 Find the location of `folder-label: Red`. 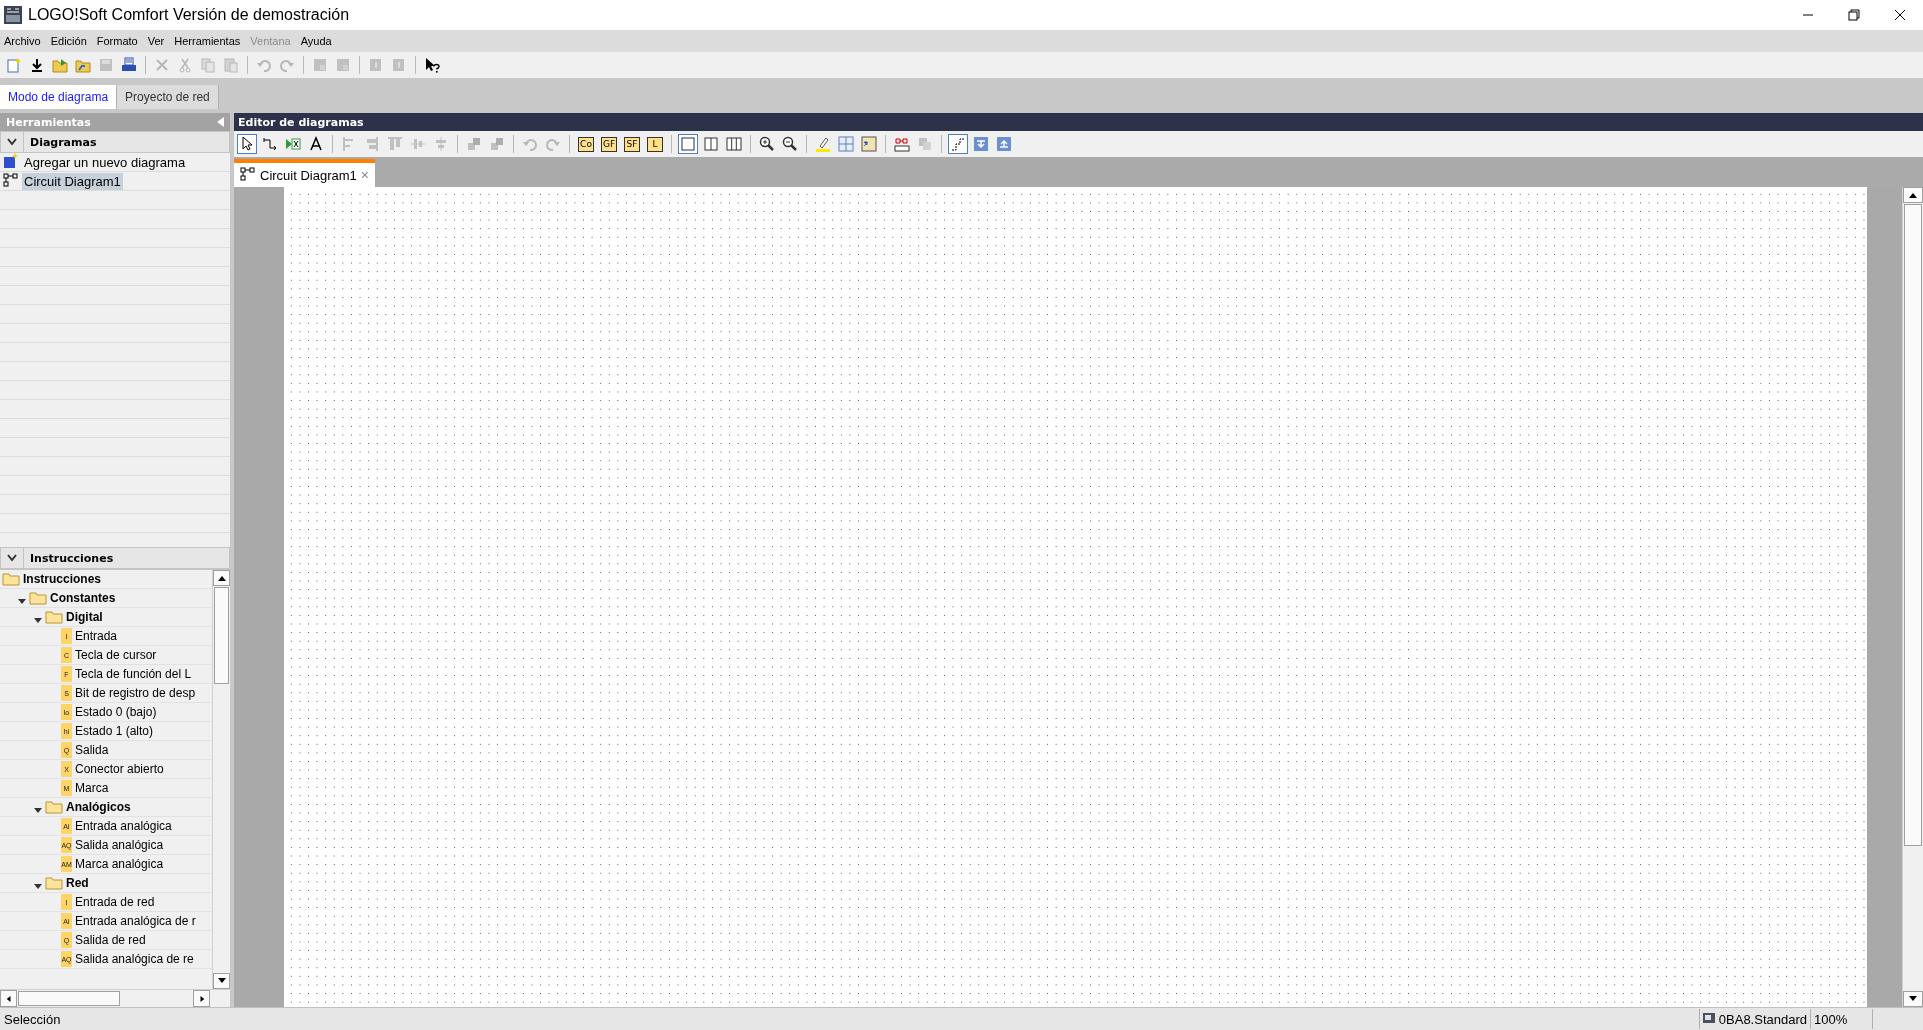

folder-label: Red is located at coordinates (77, 883).